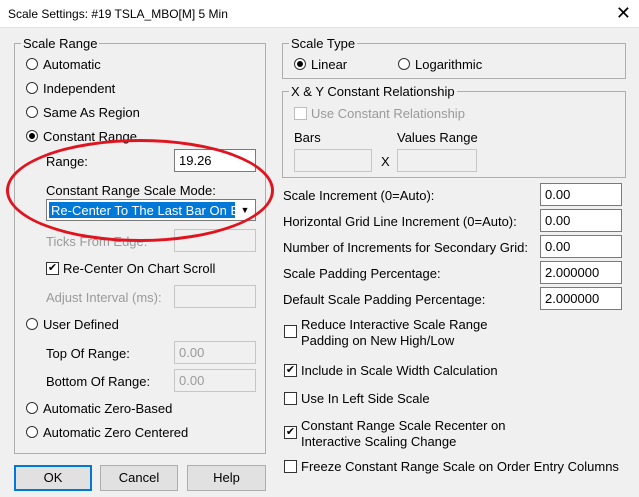 Image resolution: width=639 pixels, height=497 pixels. What do you see at coordinates (581, 298) in the screenshot?
I see `default-scale-padding-input: 2.000000` at bounding box center [581, 298].